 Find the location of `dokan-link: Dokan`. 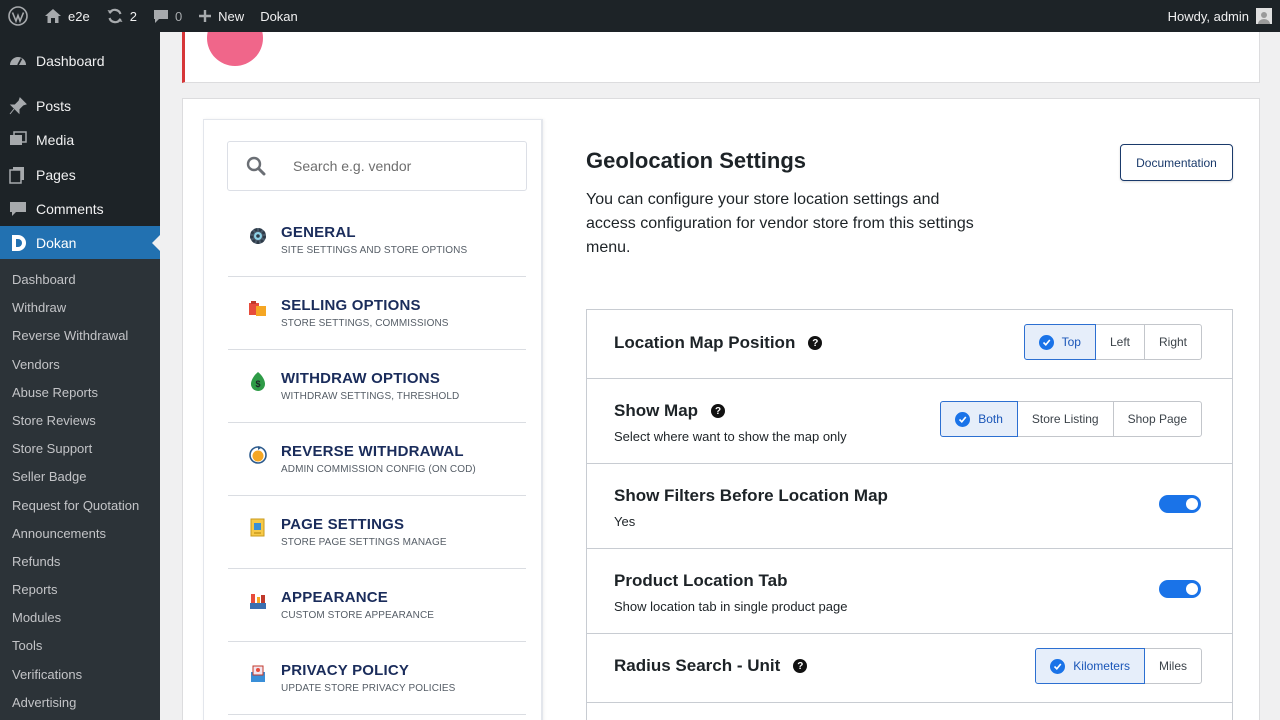

dokan-link: Dokan is located at coordinates (279, 16).